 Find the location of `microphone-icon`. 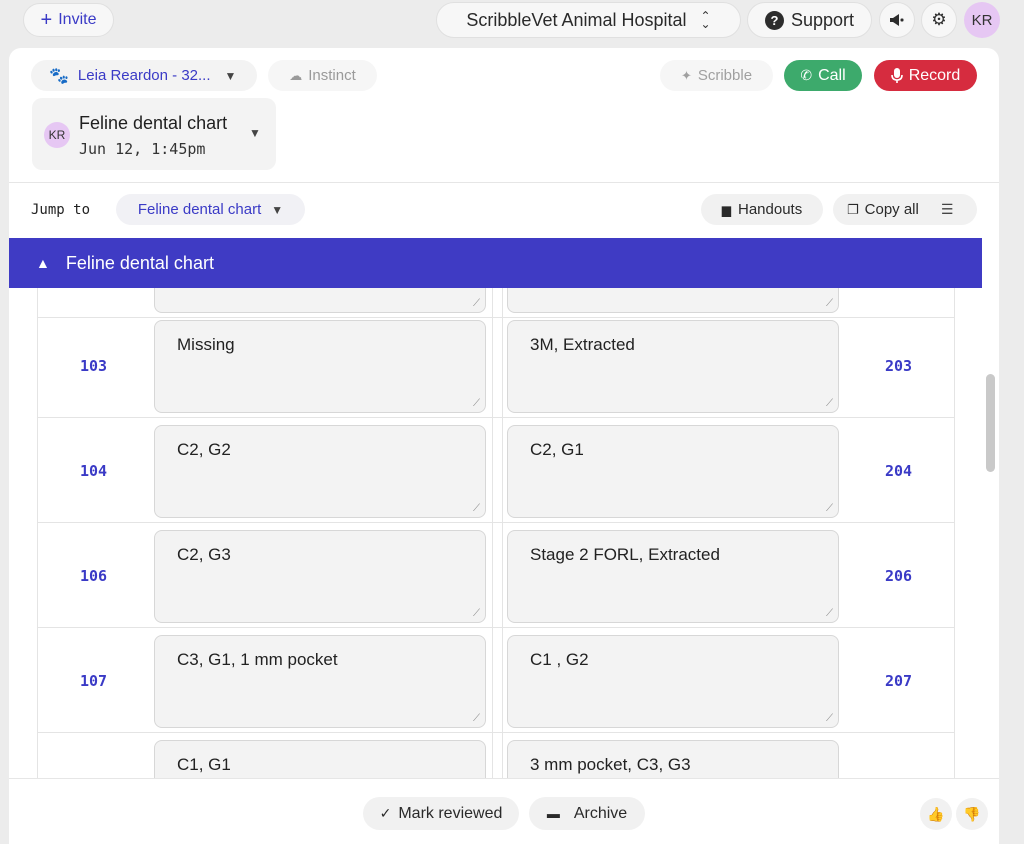

microphone-icon is located at coordinates (896, 75).